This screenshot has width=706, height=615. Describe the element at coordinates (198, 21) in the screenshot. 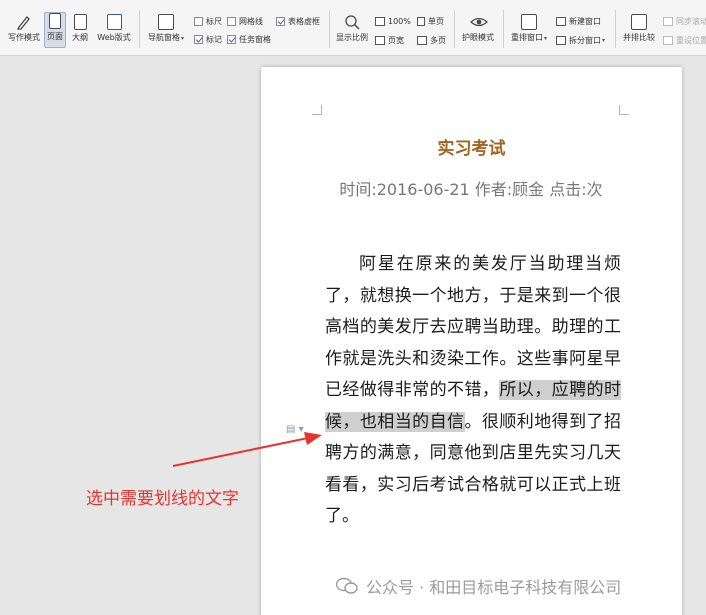

I see `ruler-checkbox` at that location.